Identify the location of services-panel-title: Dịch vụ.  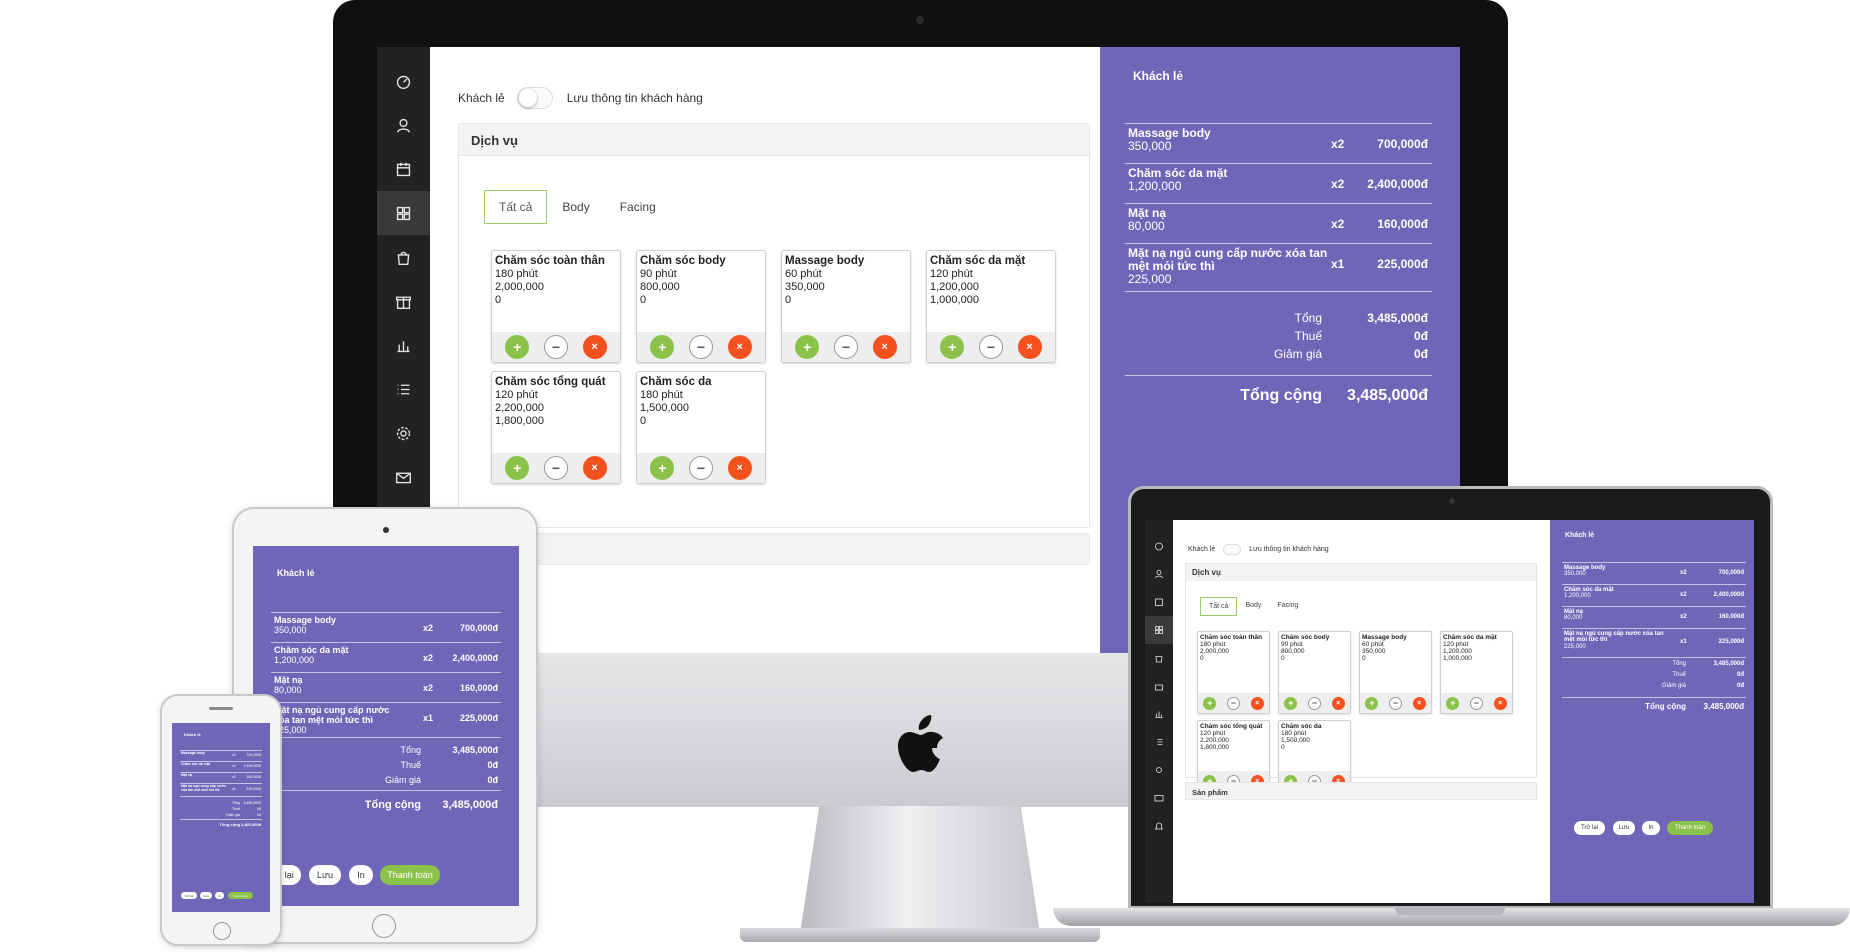
(1361, 572).